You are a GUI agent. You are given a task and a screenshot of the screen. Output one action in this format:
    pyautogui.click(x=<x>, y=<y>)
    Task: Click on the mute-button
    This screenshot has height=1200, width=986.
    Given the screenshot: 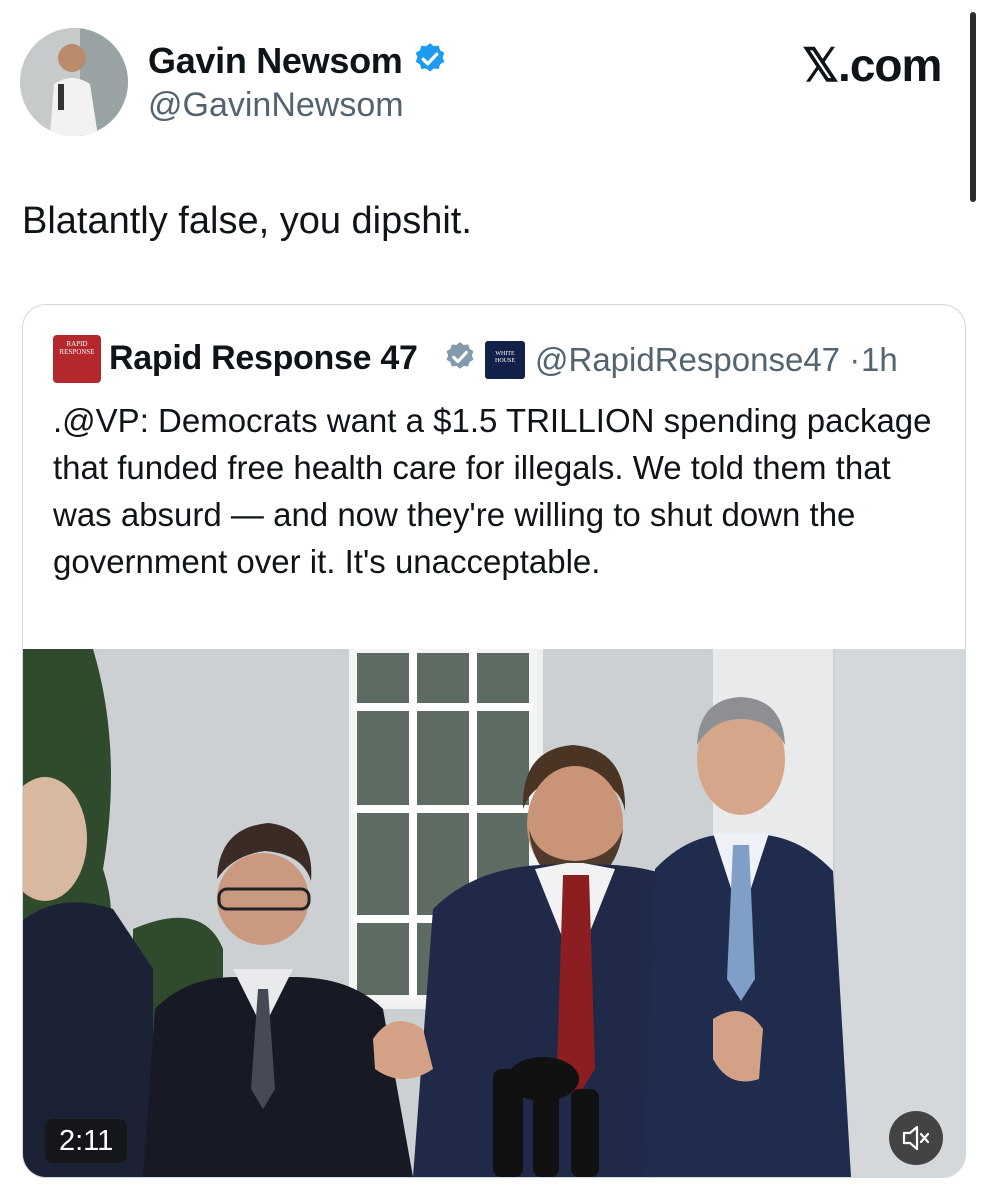 What is the action you would take?
    pyautogui.click(x=916, y=1138)
    